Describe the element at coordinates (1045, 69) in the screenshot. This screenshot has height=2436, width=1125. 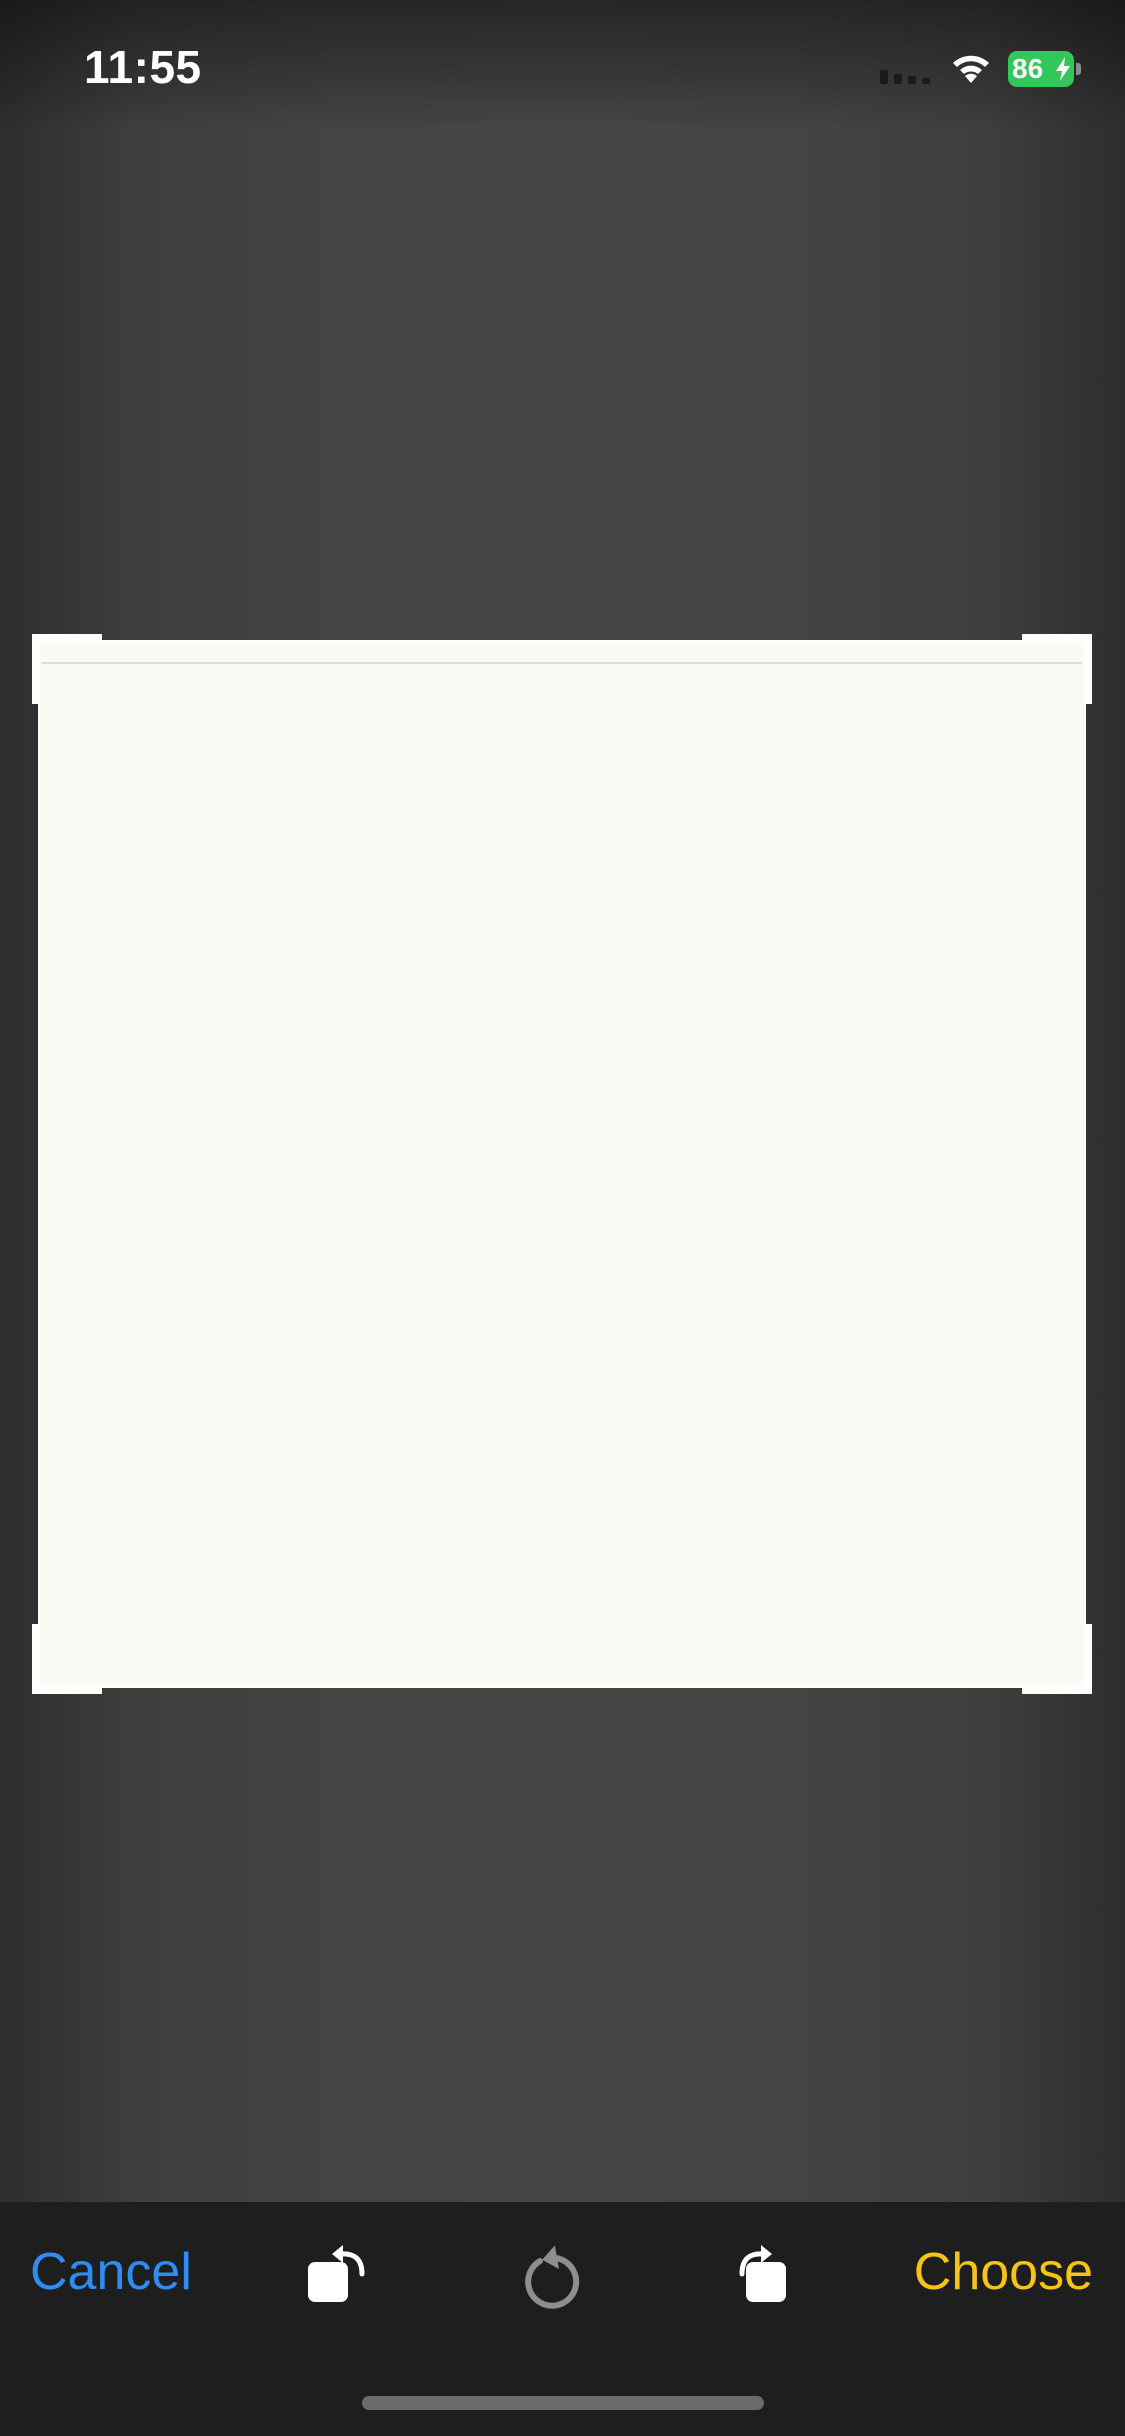
I see `battery-icon: 86` at that location.